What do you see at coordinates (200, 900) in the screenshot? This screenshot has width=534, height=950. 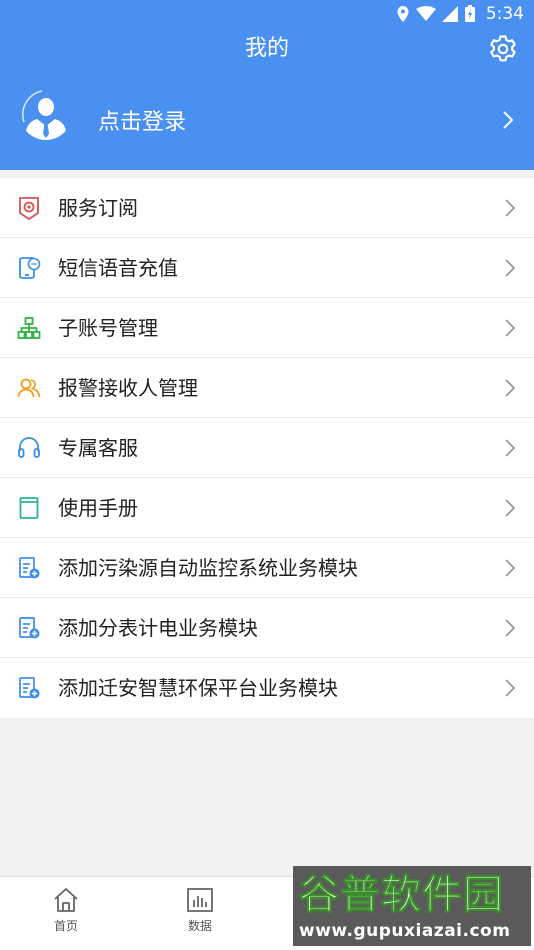 I see `bar-chart-icon` at bounding box center [200, 900].